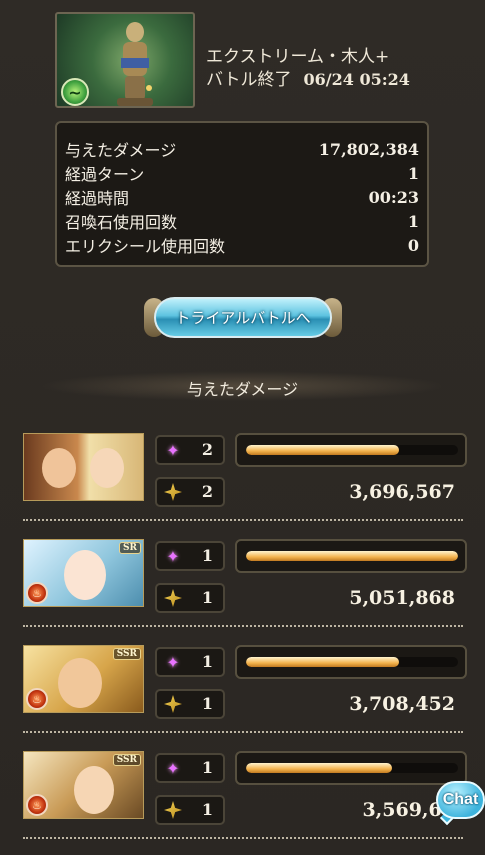 Image resolution: width=485 pixels, height=855 pixels. Describe the element at coordinates (190, 450) in the screenshot. I see `skill-count-box: ✦ 2` at that location.